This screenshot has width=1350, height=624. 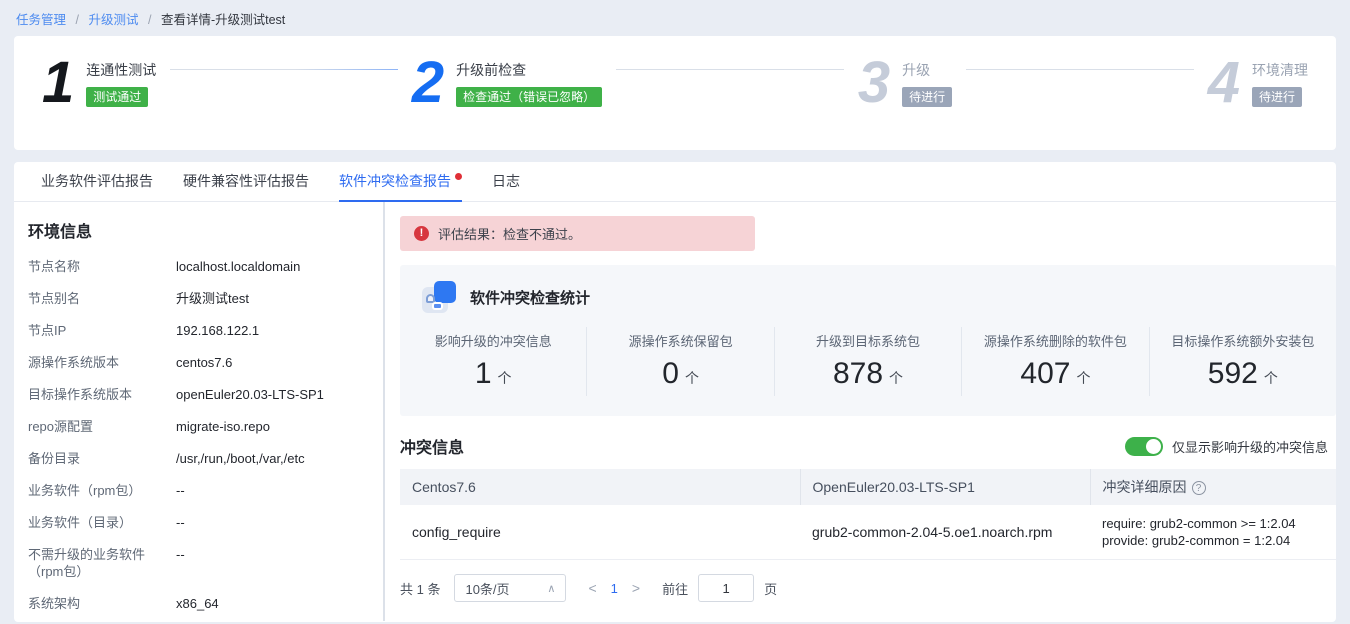 What do you see at coordinates (99, 82) in the screenshot?
I see `step-1-connectivity-test: 1 连通性测试 测试通过` at bounding box center [99, 82].